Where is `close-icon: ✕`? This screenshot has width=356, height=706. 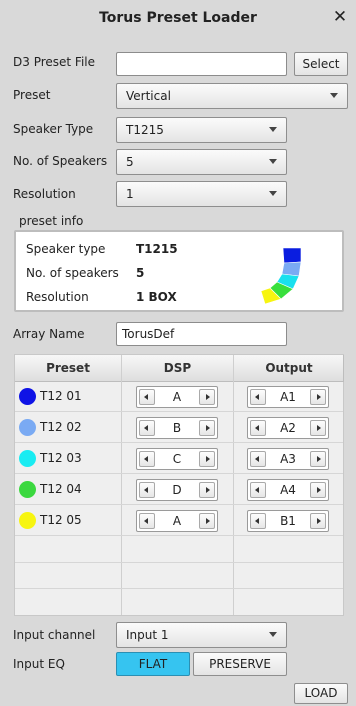 close-icon: ✕ is located at coordinates (340, 17).